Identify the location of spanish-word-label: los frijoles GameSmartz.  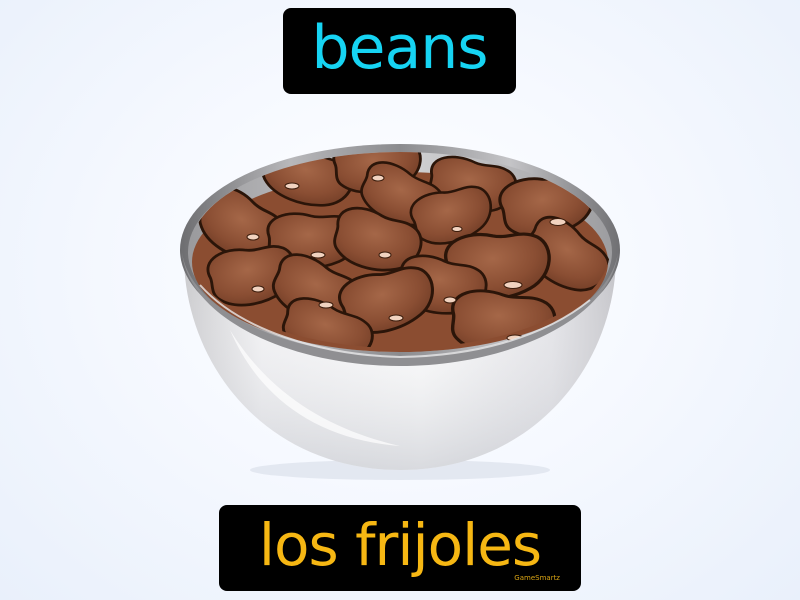
(400, 548).